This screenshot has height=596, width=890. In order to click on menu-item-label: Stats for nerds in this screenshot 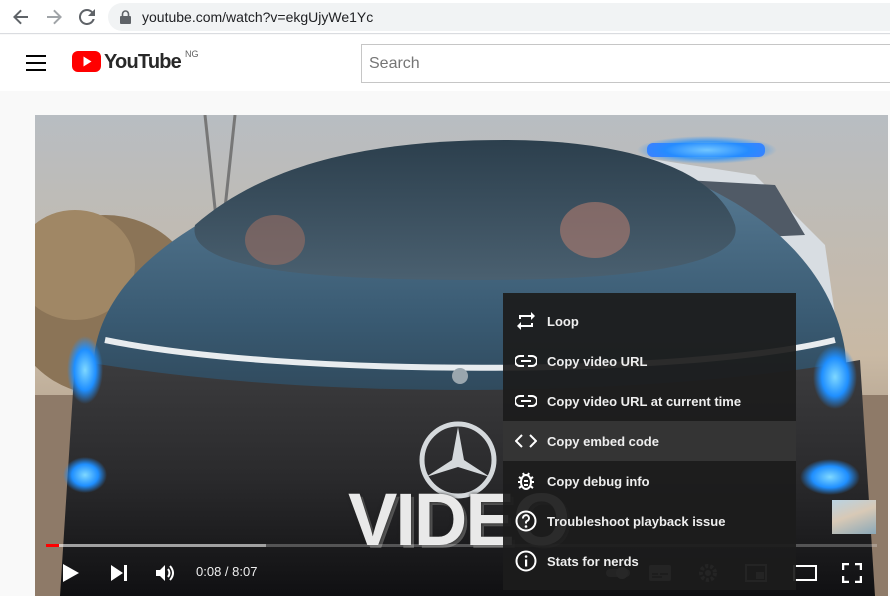, I will do `click(593, 561)`.